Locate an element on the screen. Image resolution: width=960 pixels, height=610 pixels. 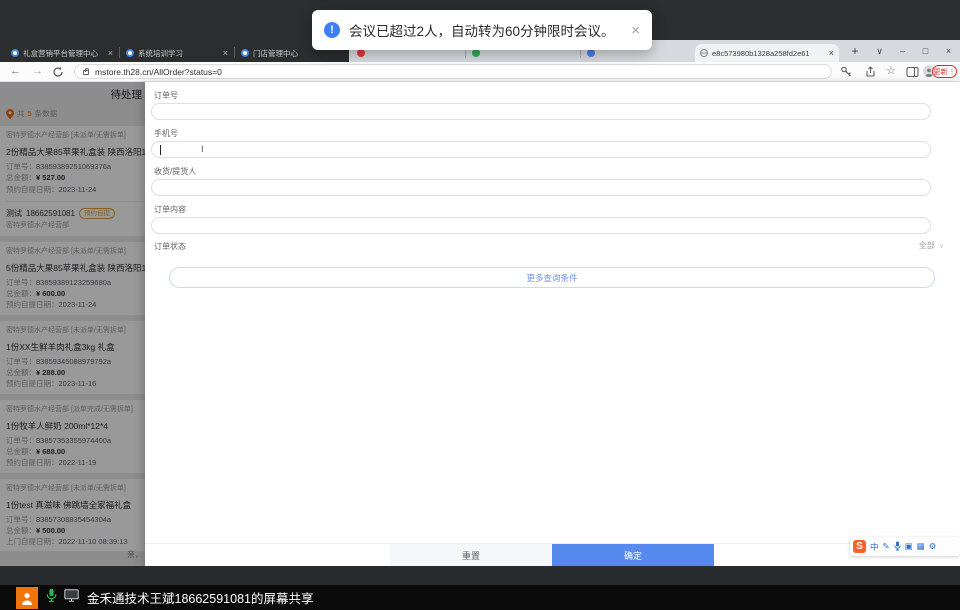
bookmark-star-icon: ☆ is located at coordinates (891, 70).